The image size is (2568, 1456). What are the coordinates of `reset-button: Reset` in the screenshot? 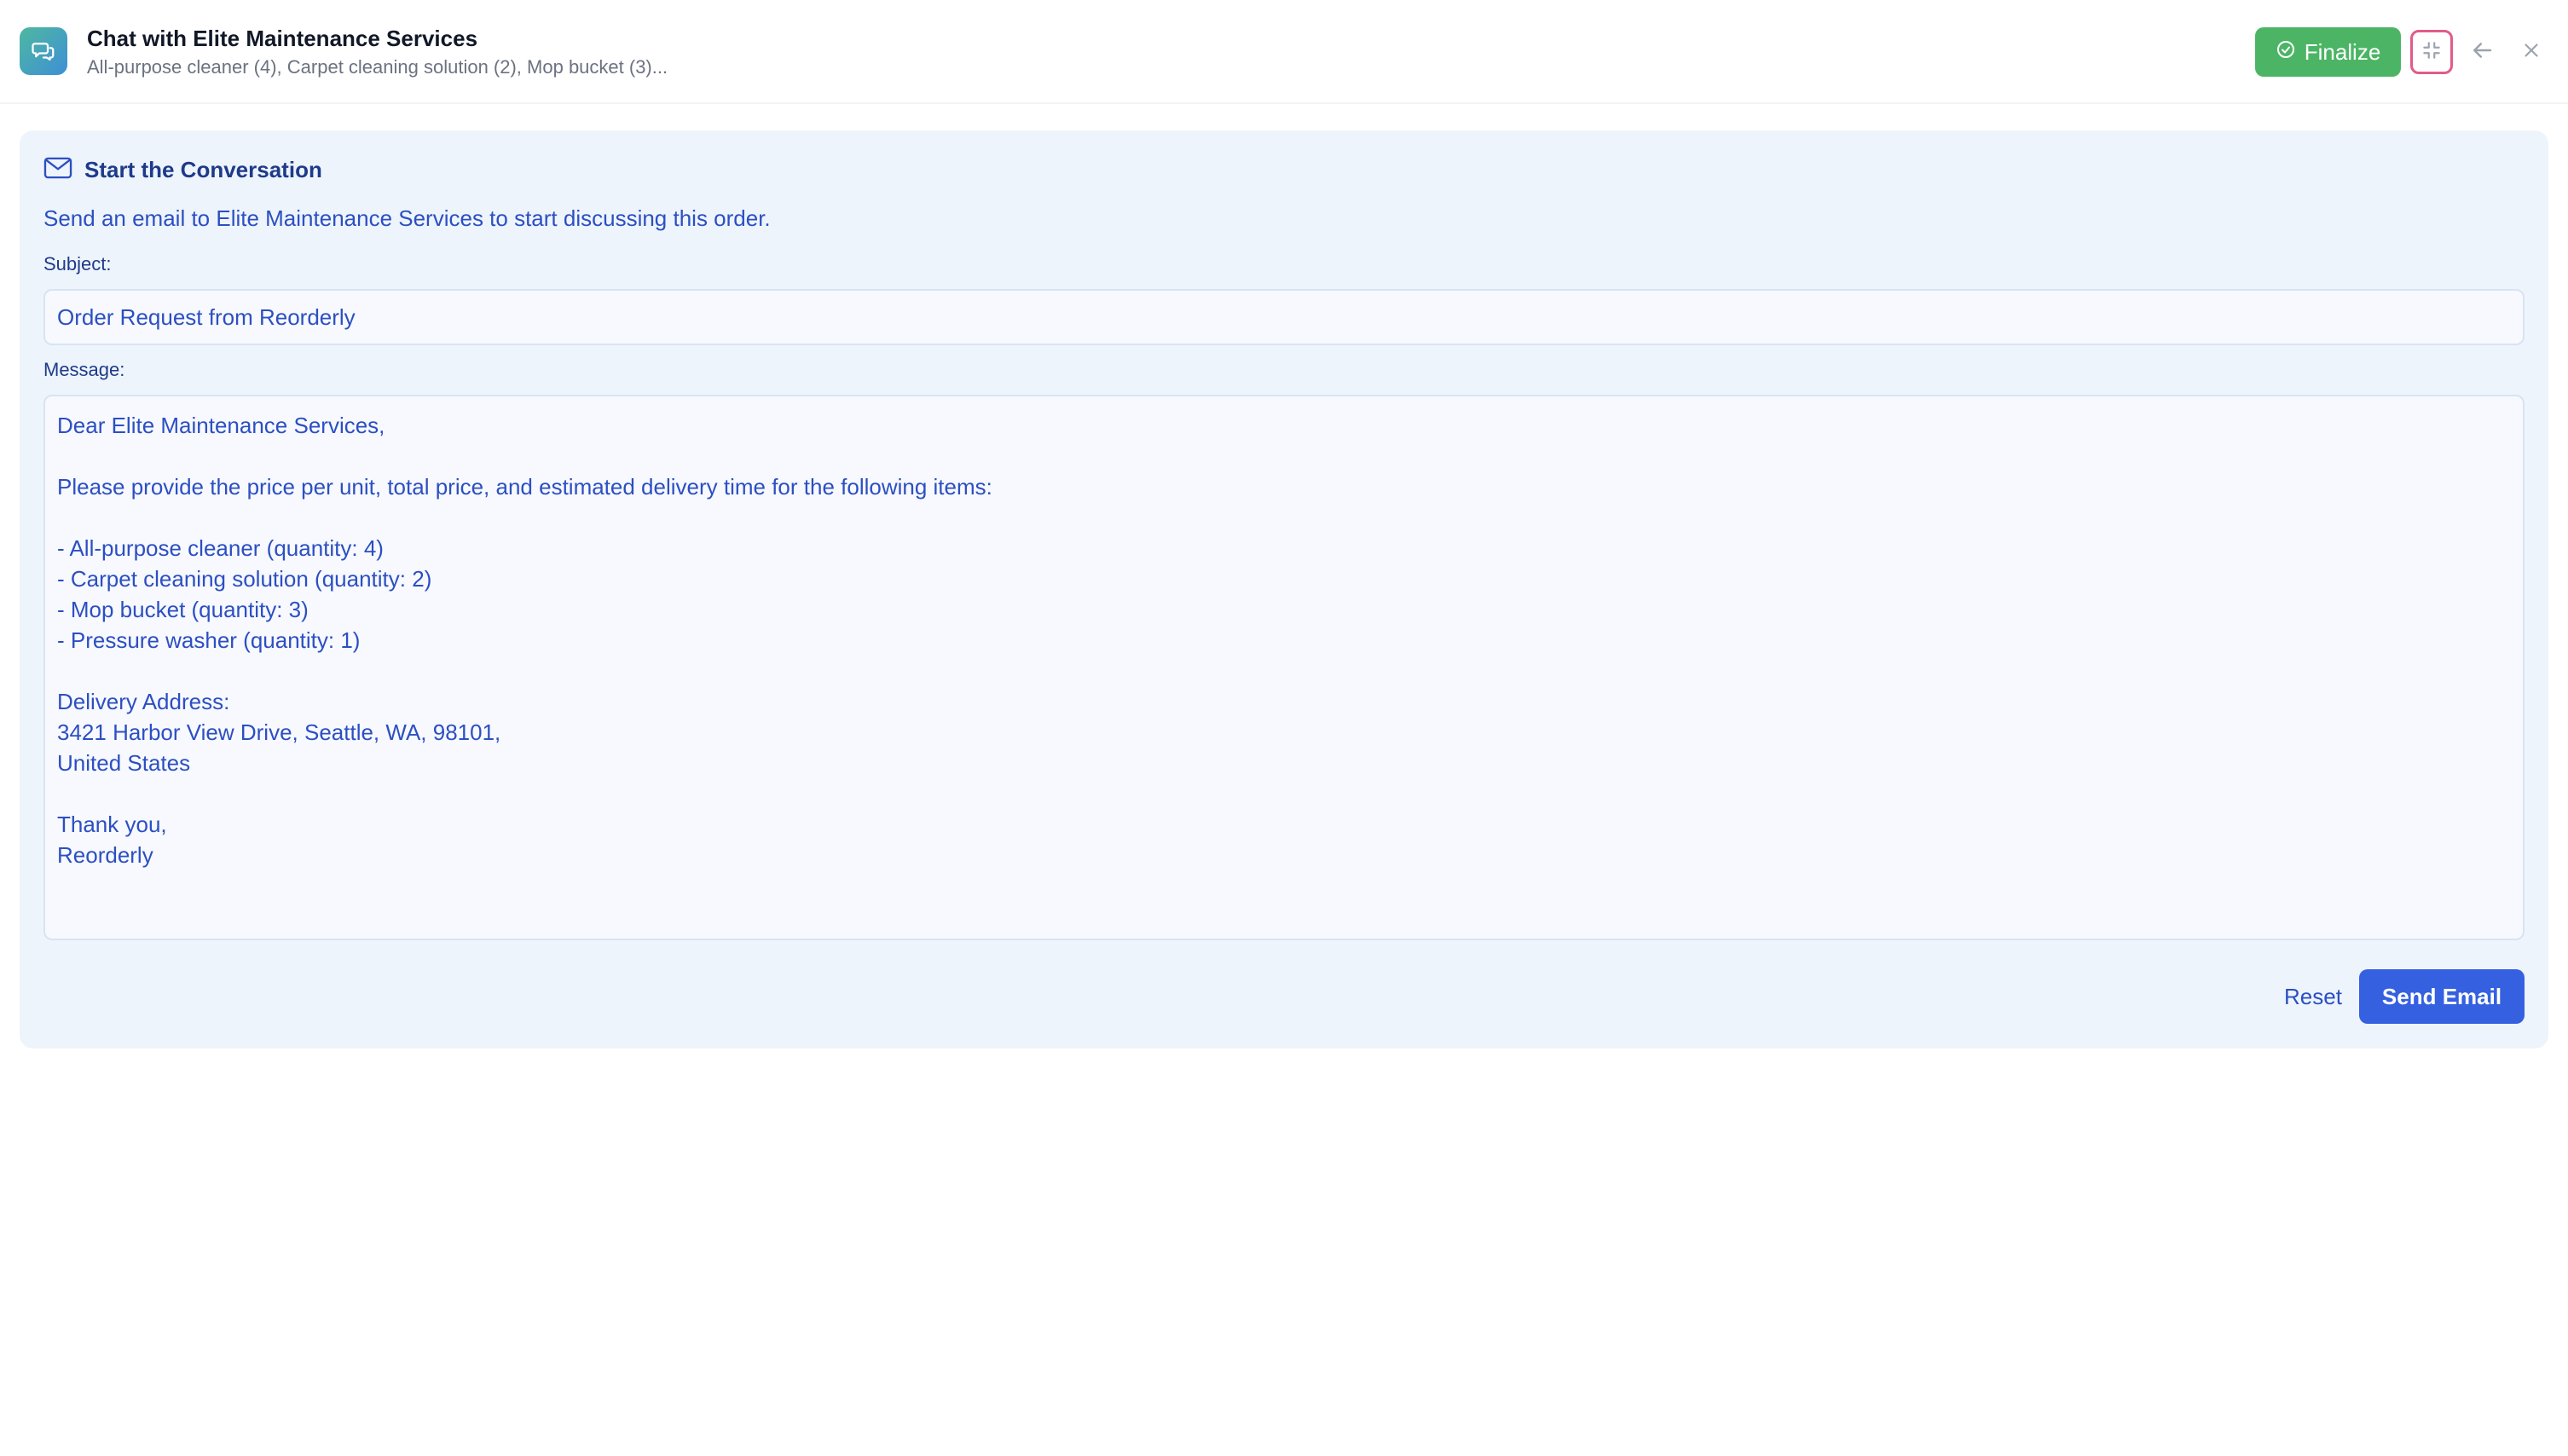 It's located at (2313, 996).